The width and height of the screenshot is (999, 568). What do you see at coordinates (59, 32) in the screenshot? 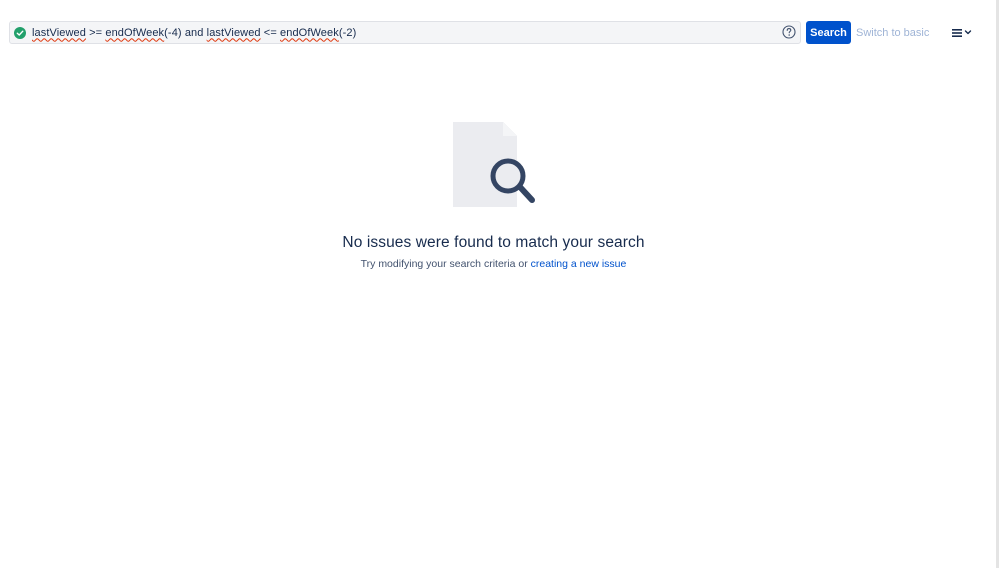
I see `query-field-1: lastViewed` at bounding box center [59, 32].